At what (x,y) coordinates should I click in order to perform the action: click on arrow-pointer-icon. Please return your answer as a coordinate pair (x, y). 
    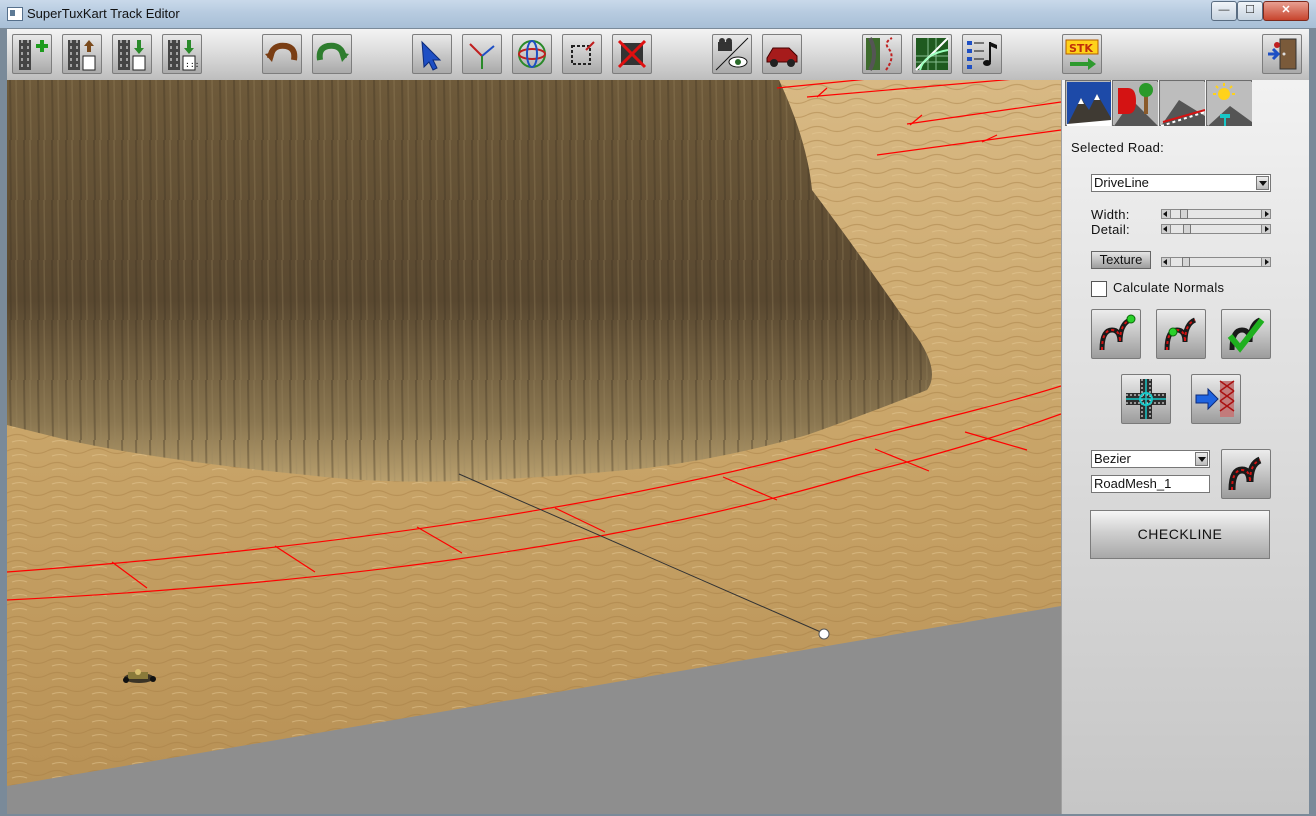
    Looking at the image, I should click on (431, 55).